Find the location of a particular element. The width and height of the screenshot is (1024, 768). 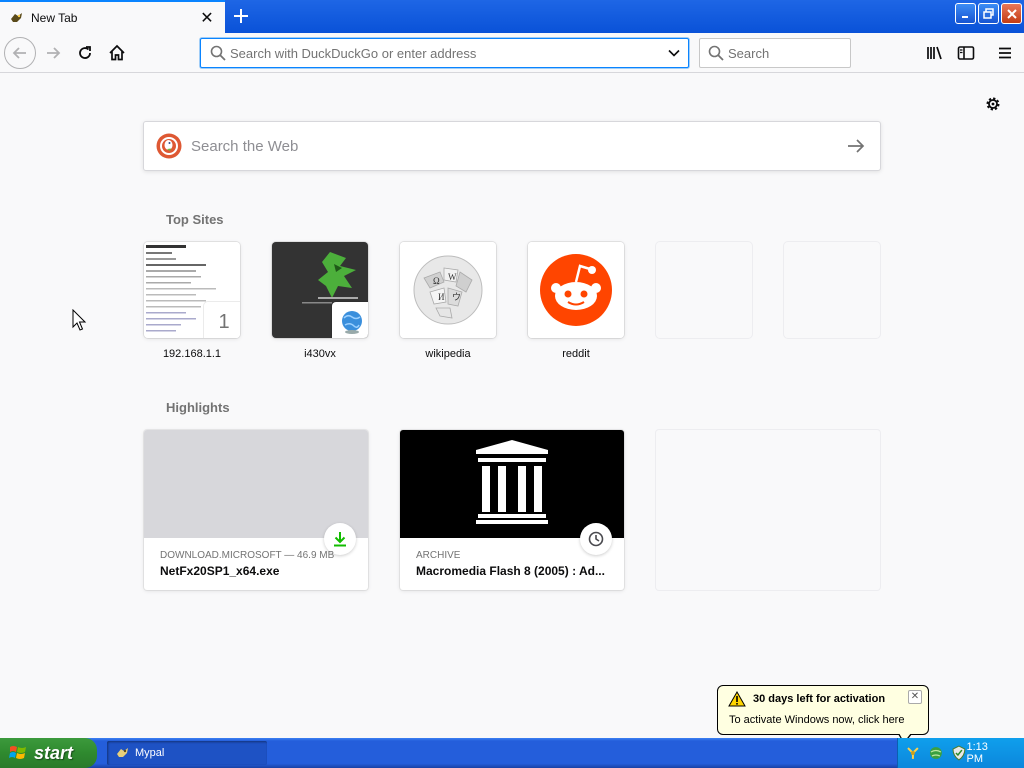

restore-button is located at coordinates (988, 13).